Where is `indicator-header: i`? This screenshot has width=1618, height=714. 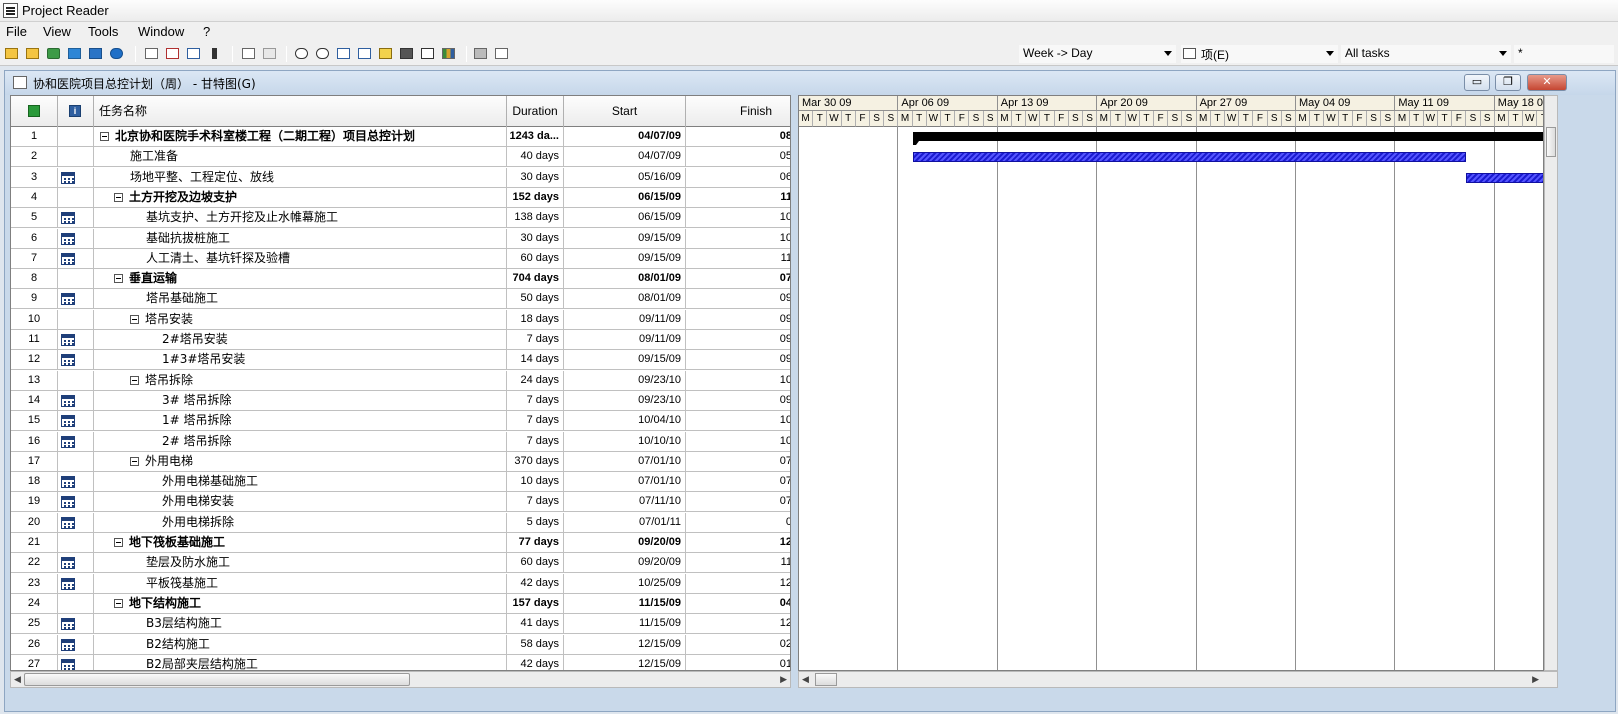
indicator-header: i is located at coordinates (76, 111).